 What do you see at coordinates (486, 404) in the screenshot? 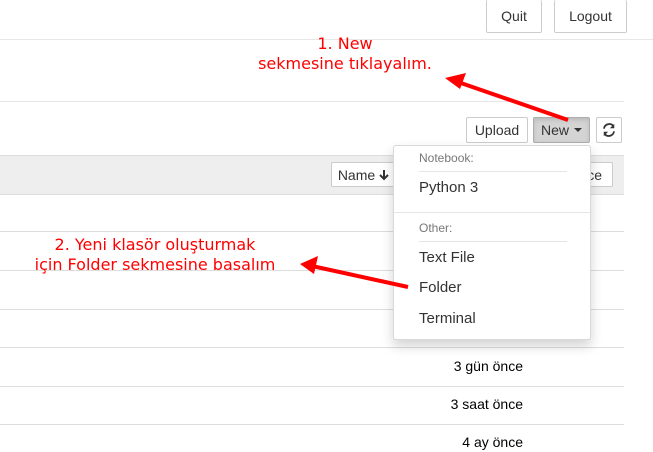
I see `row-last-modified: 3 saat önce` at bounding box center [486, 404].